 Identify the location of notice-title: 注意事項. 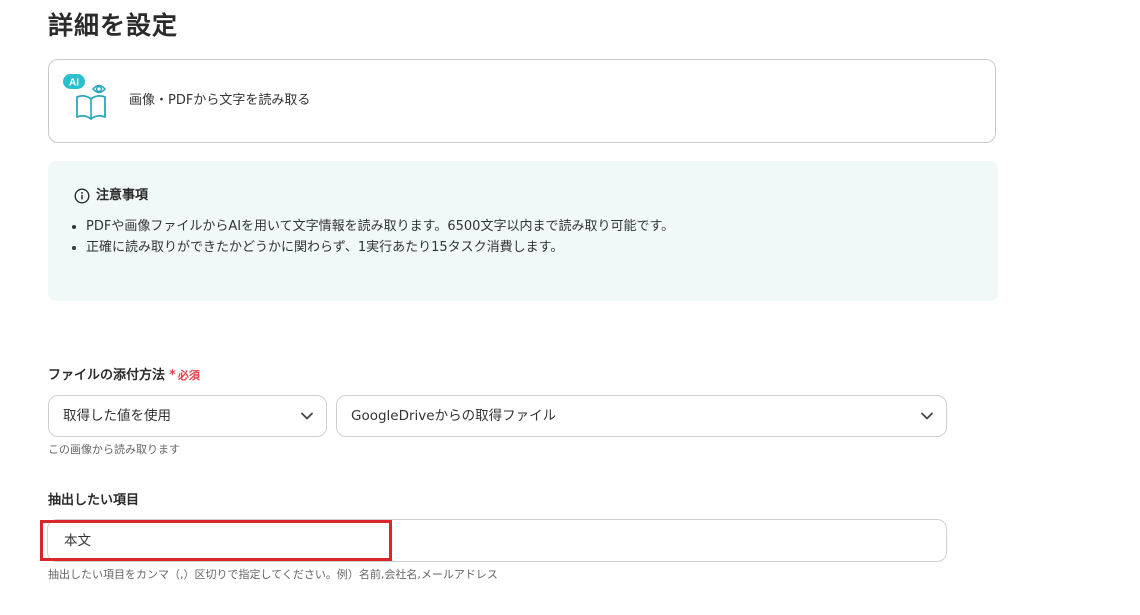
(122, 195).